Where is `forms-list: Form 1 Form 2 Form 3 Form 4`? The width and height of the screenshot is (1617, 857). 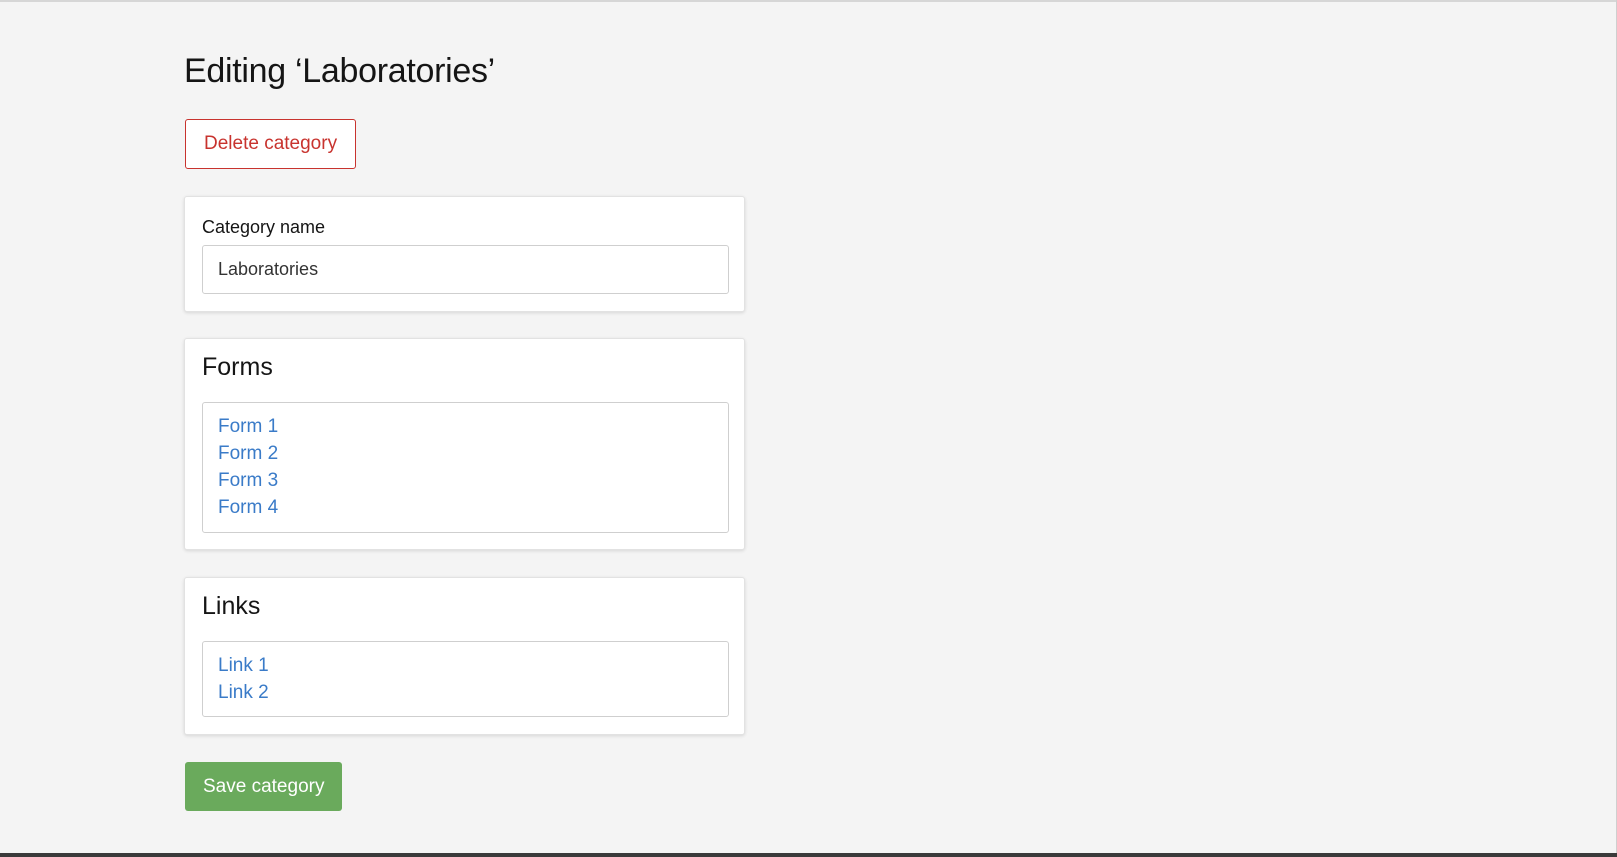
forms-list: Form 1 Form 2 Form 3 Form 4 is located at coordinates (465, 467).